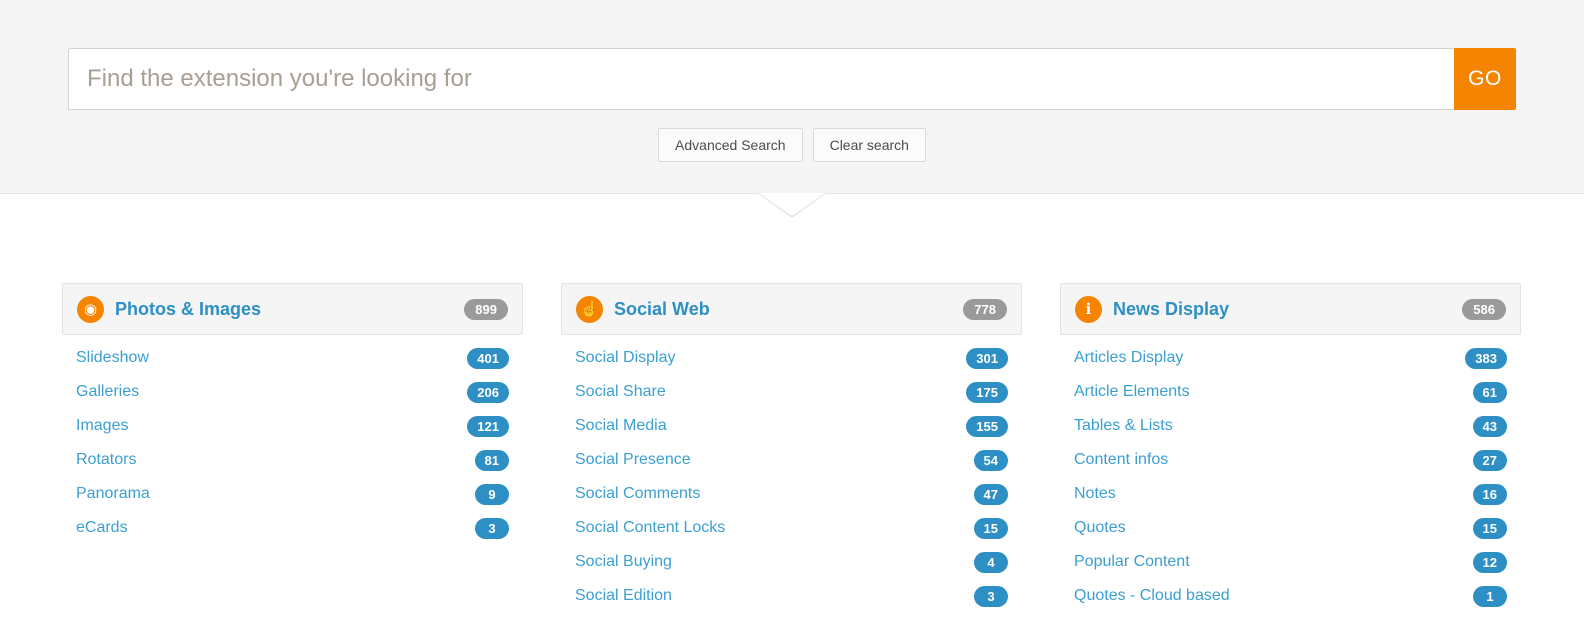 The width and height of the screenshot is (1584, 633). I want to click on subcategory-count-badge: 206, so click(488, 392).